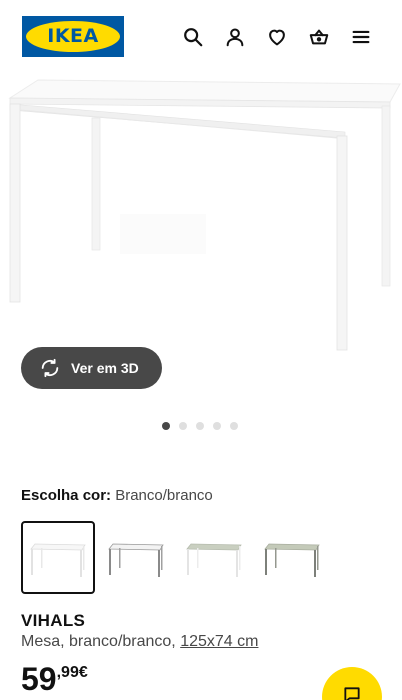 The height and width of the screenshot is (700, 402). Describe the element at coordinates (101, 641) in the screenshot. I see `product-type-color: Mesa, branco/branco,` at that location.